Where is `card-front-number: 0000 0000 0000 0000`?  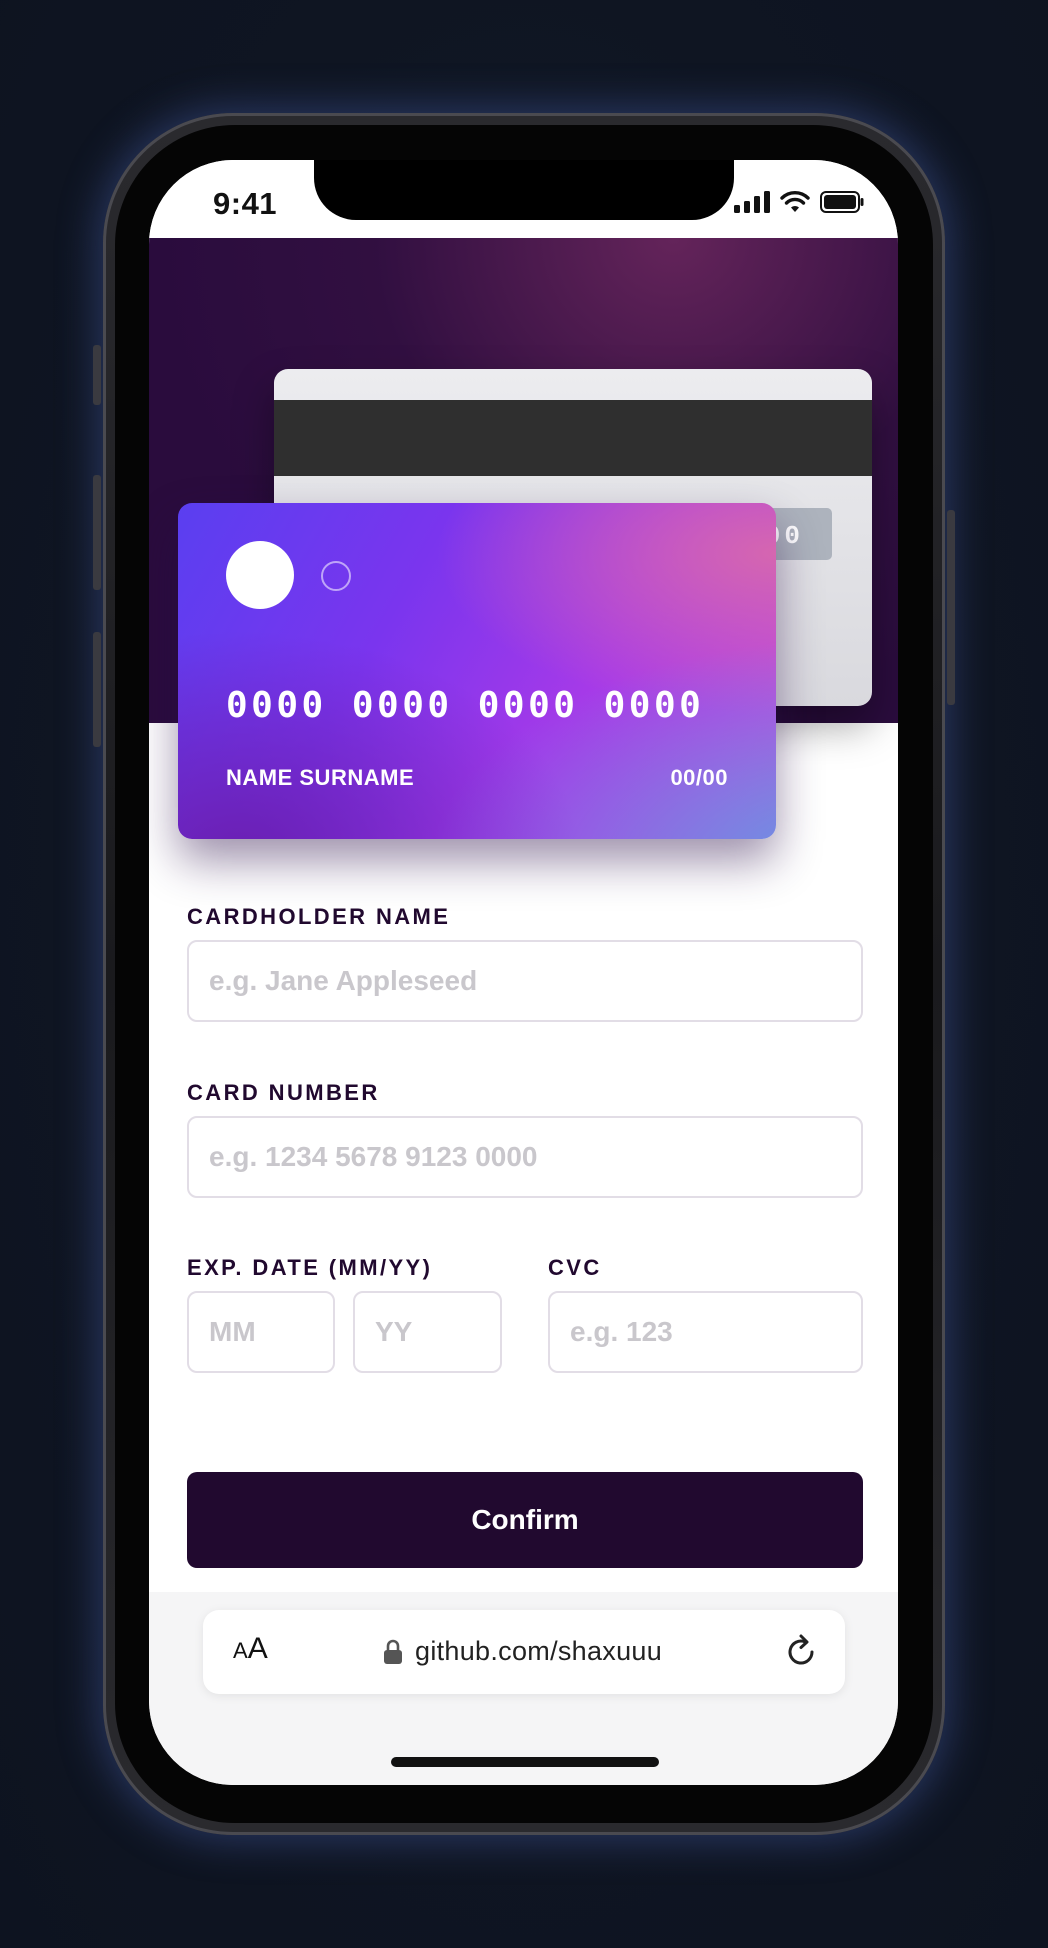 card-front-number: 0000 0000 0000 0000 is located at coordinates (465, 705).